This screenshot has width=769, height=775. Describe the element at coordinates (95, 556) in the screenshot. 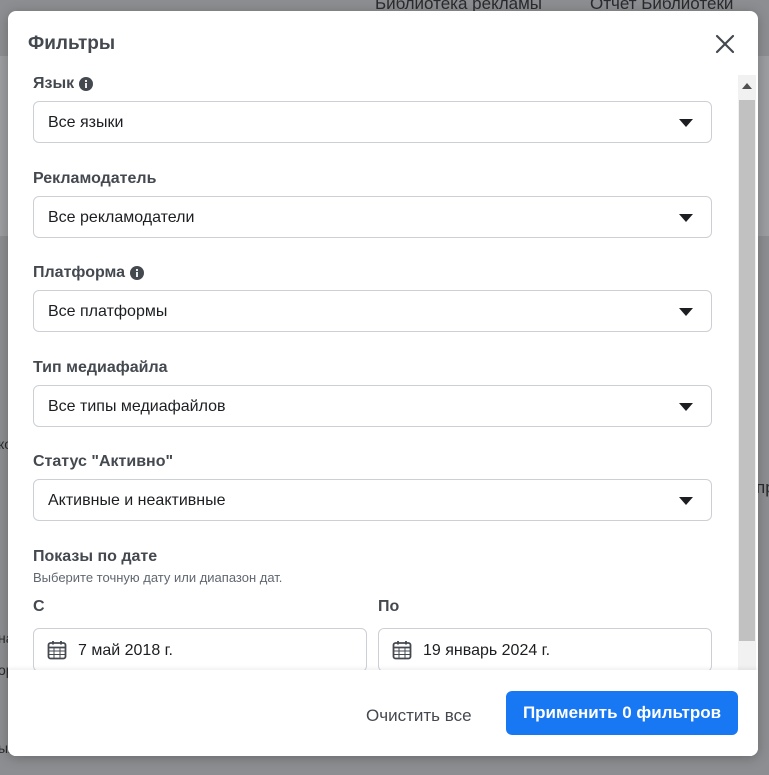

I see `date-range-label: Показы по дате` at that location.